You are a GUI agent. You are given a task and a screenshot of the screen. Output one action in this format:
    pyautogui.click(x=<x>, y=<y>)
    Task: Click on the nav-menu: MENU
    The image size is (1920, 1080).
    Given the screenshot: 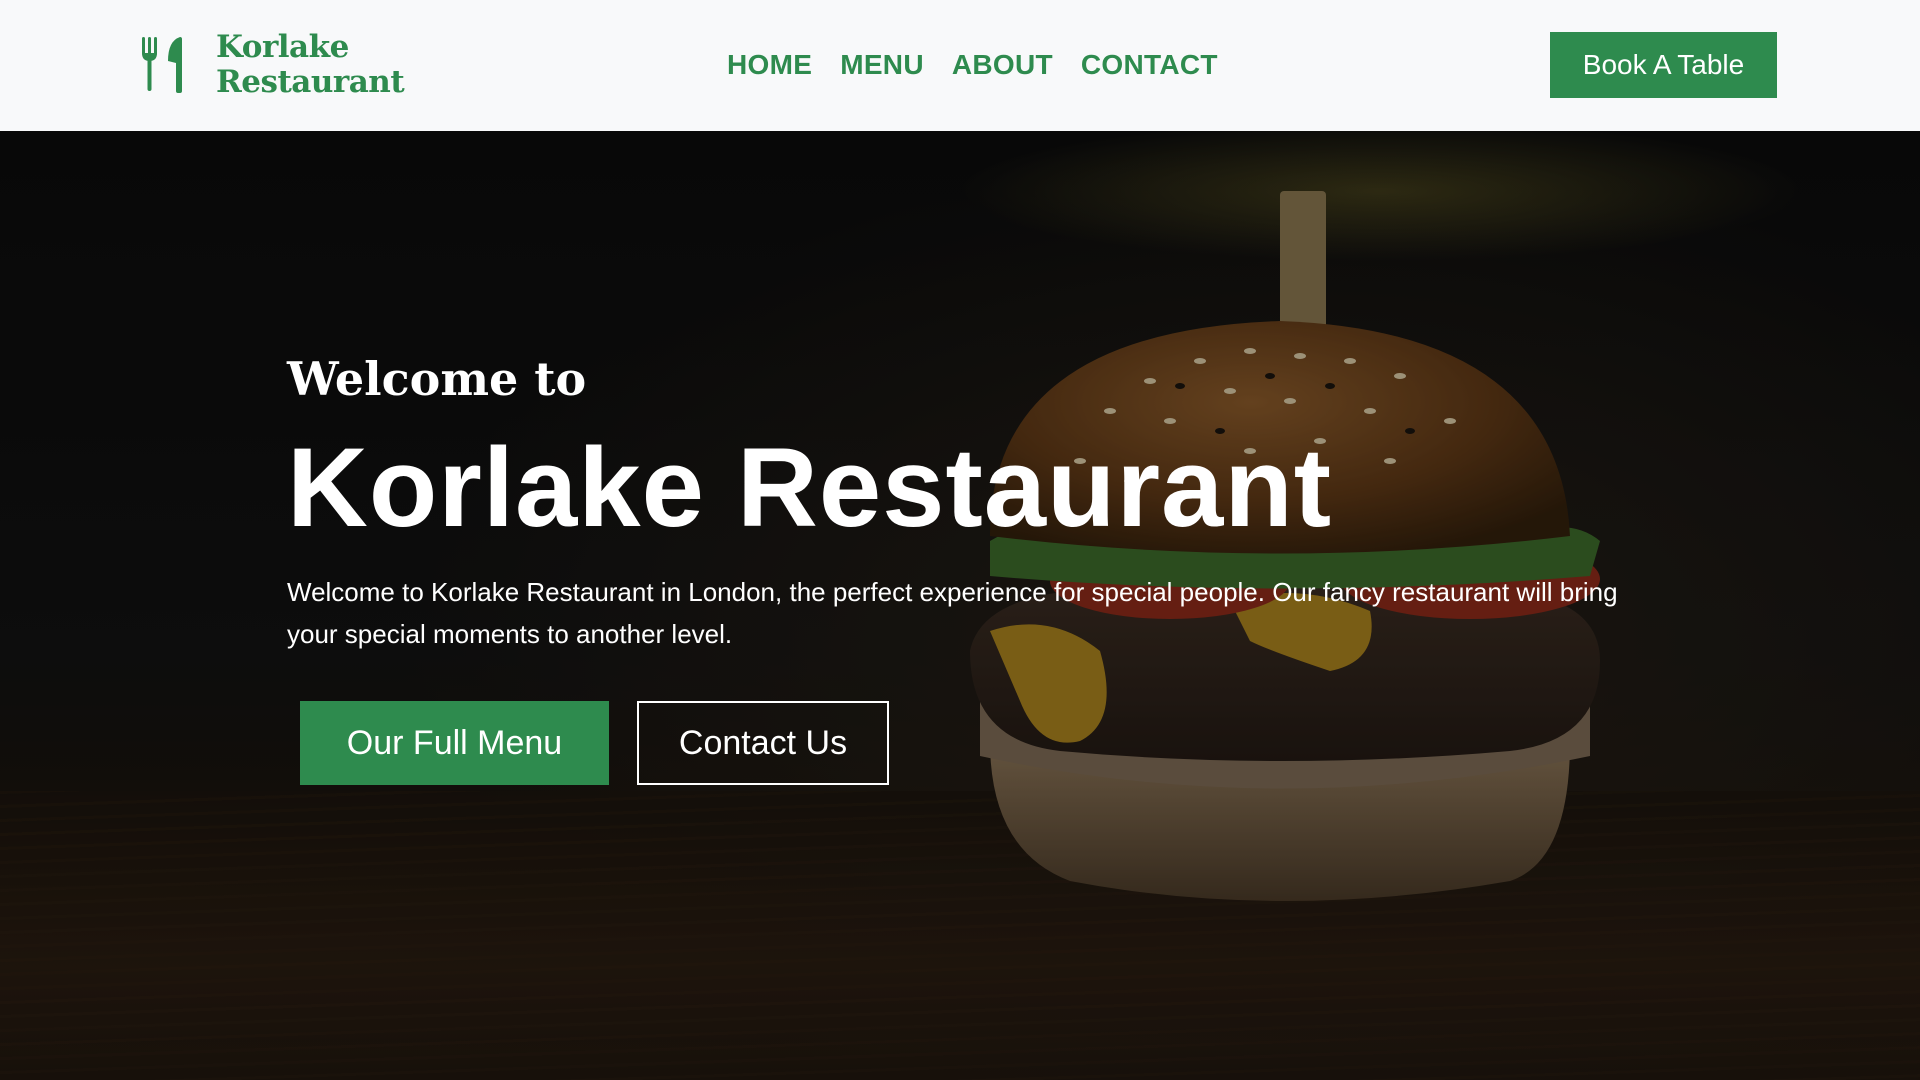 What is the action you would take?
    pyautogui.click(x=882, y=65)
    